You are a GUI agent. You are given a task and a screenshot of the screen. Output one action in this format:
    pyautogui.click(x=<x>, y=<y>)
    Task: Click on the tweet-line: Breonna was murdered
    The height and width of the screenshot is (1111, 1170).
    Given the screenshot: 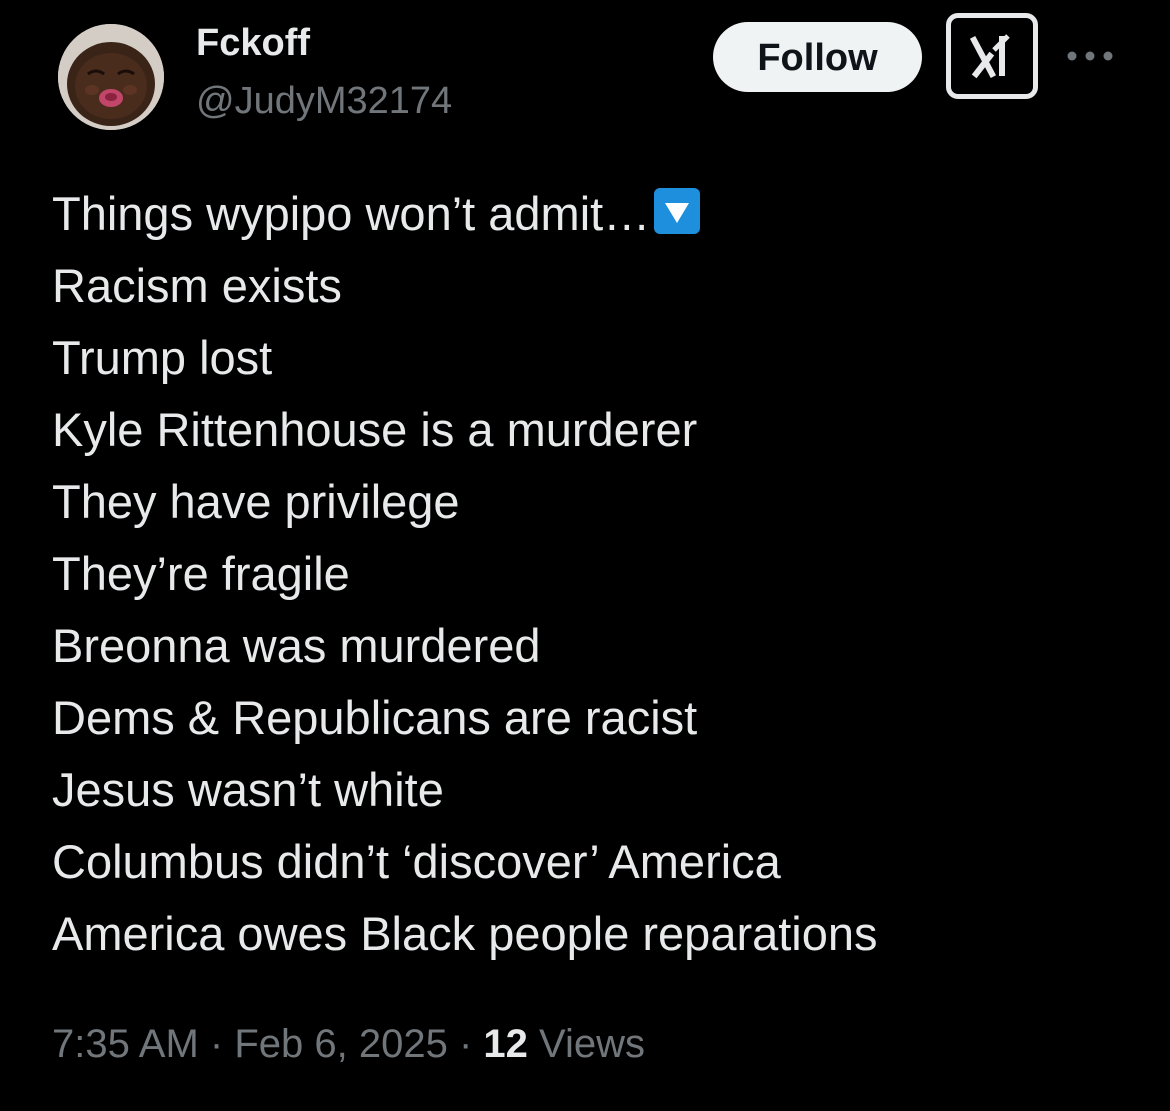 What is the action you would take?
    pyautogui.click(x=296, y=645)
    